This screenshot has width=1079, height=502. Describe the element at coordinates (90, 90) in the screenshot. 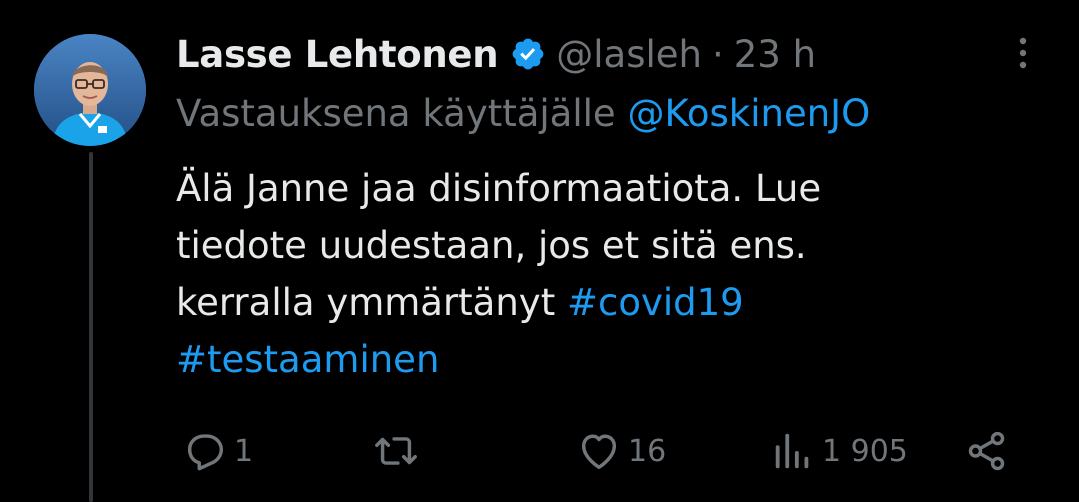

I see `avatar` at that location.